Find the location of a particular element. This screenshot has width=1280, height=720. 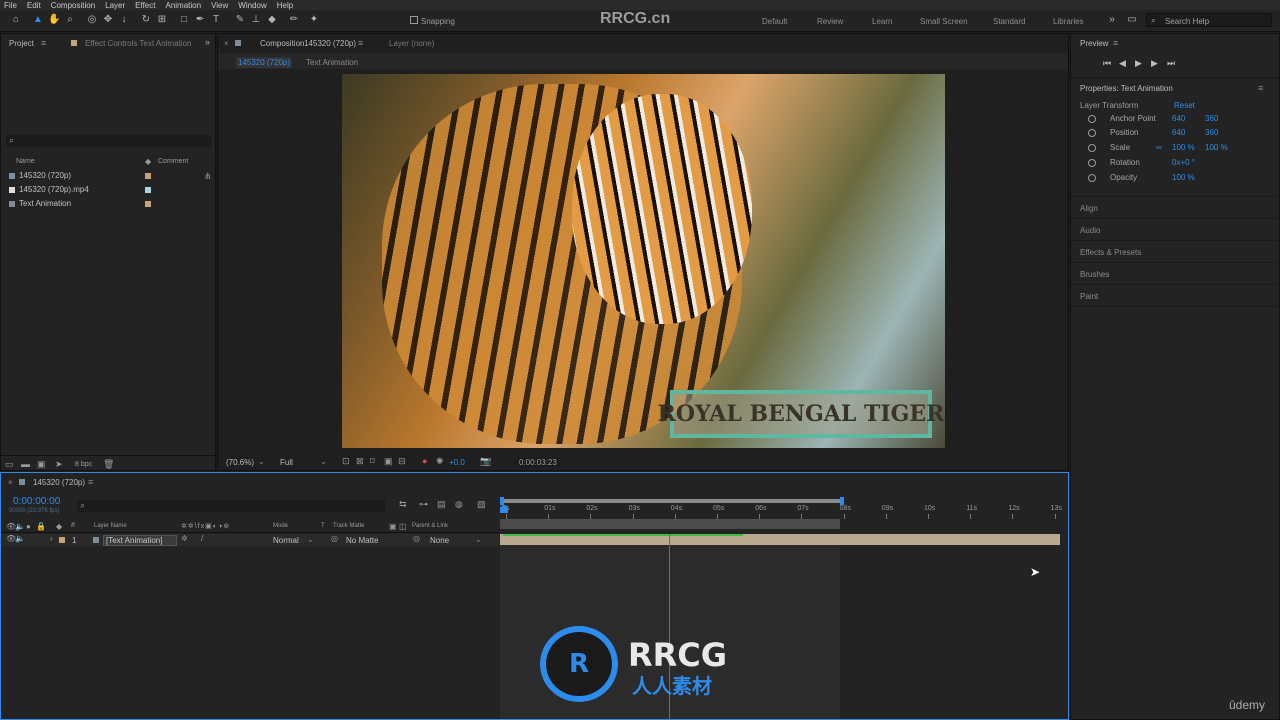

exposure-value: +0.0 is located at coordinates (457, 462).